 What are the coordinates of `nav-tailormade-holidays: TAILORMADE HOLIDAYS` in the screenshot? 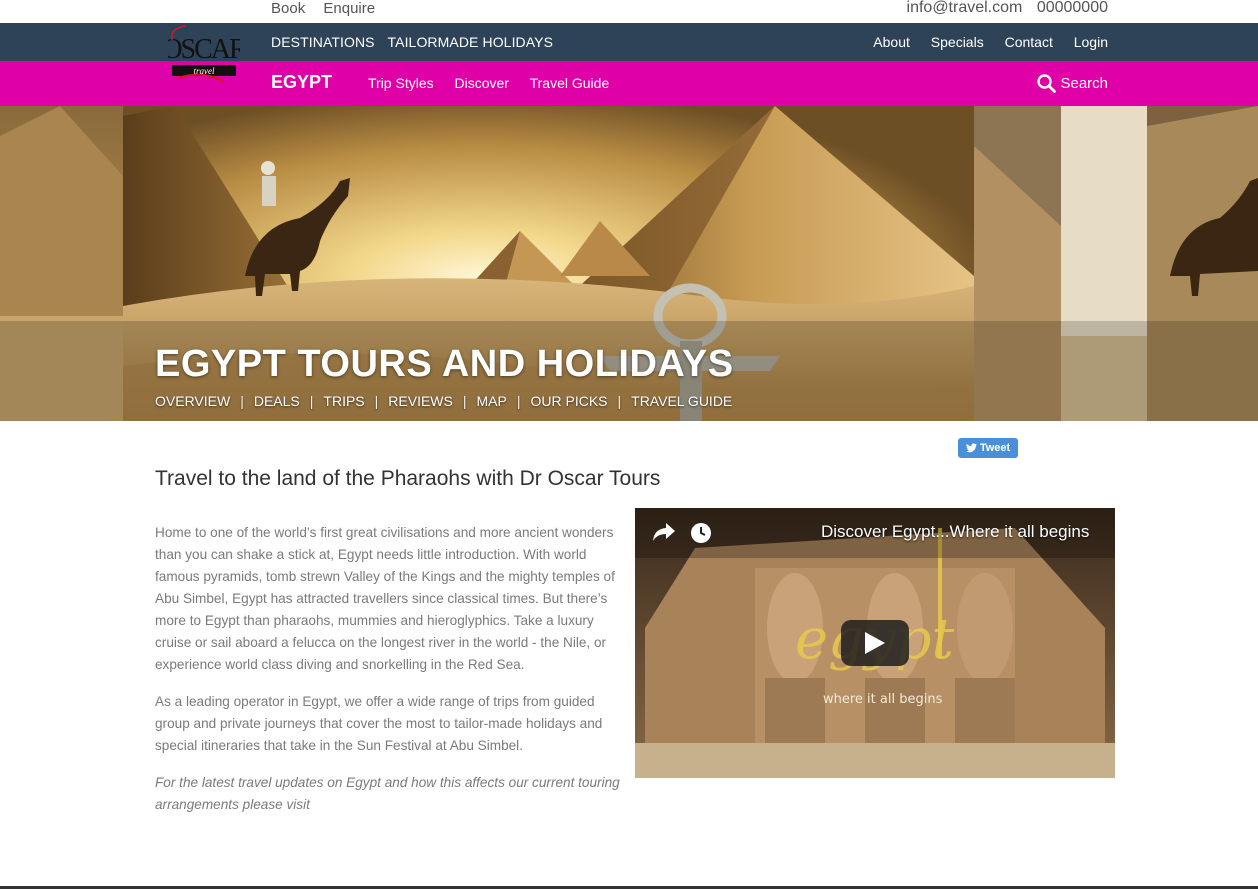 It's located at (471, 42).